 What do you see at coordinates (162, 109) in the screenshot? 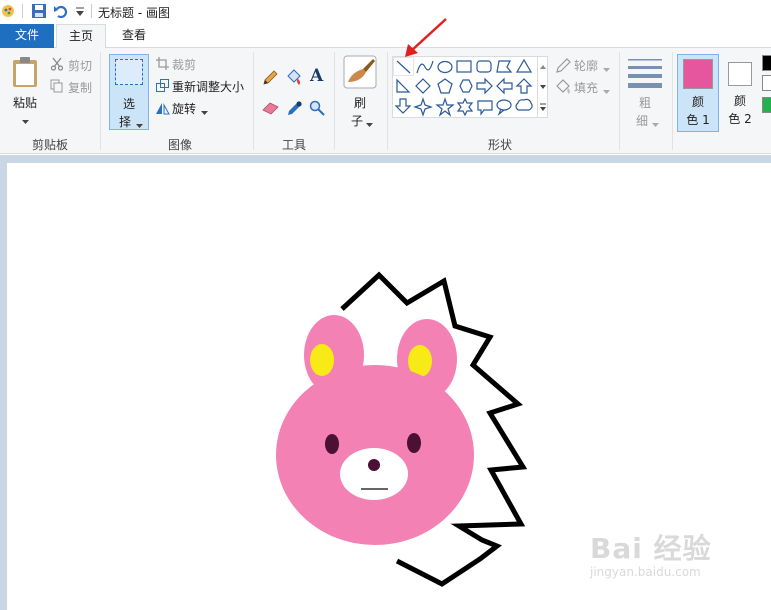
I see `rotate-icon` at bounding box center [162, 109].